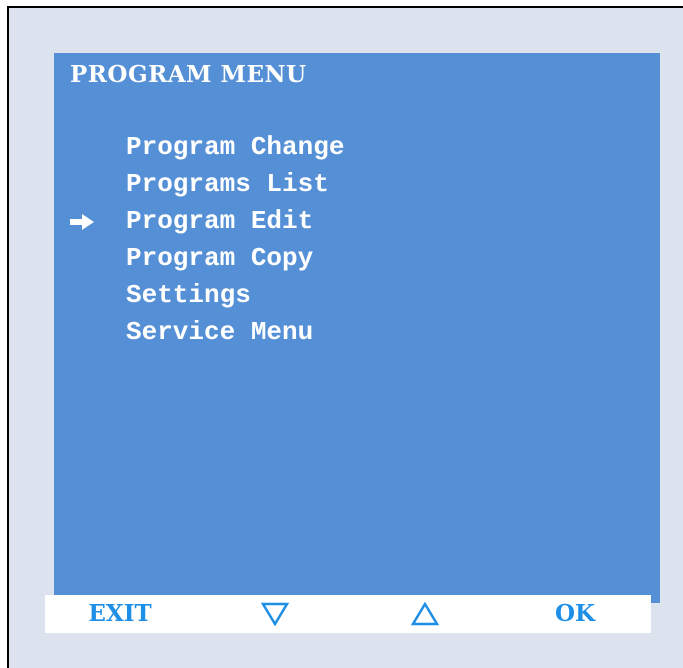  Describe the element at coordinates (235, 147) in the screenshot. I see `menu-item-label: Program Change` at that location.